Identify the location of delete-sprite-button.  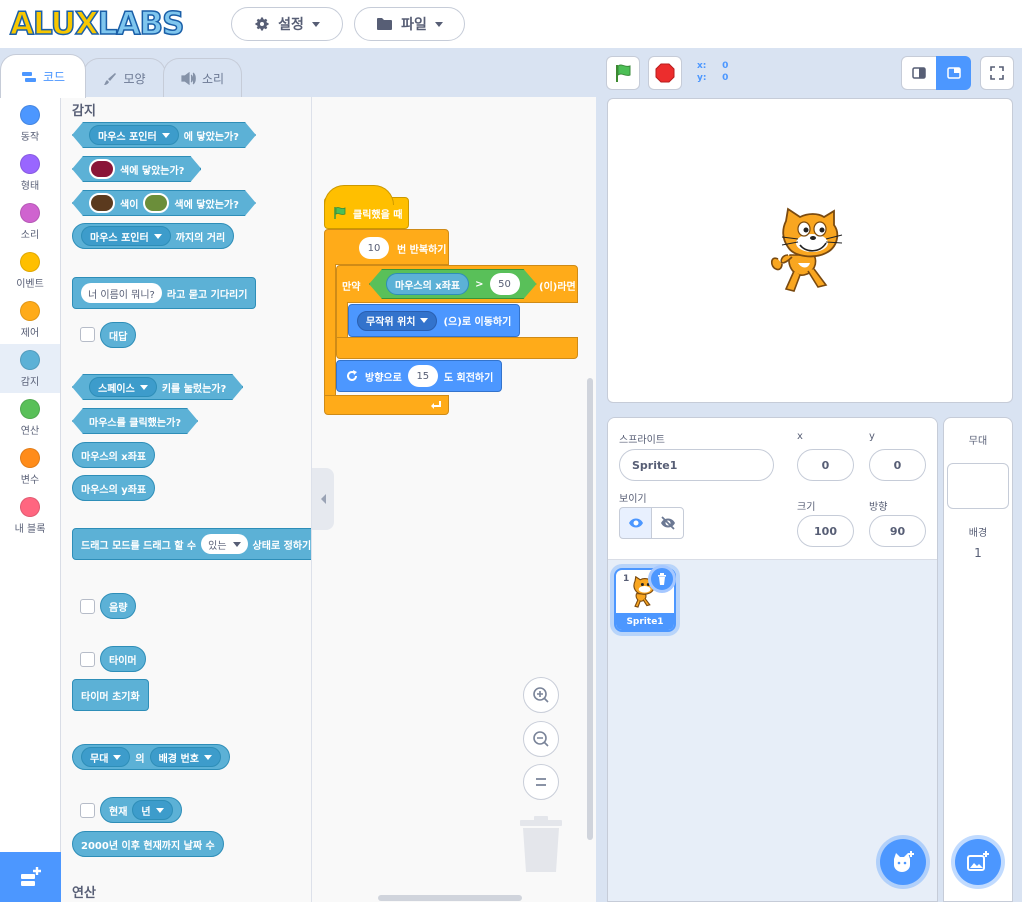
(662, 579).